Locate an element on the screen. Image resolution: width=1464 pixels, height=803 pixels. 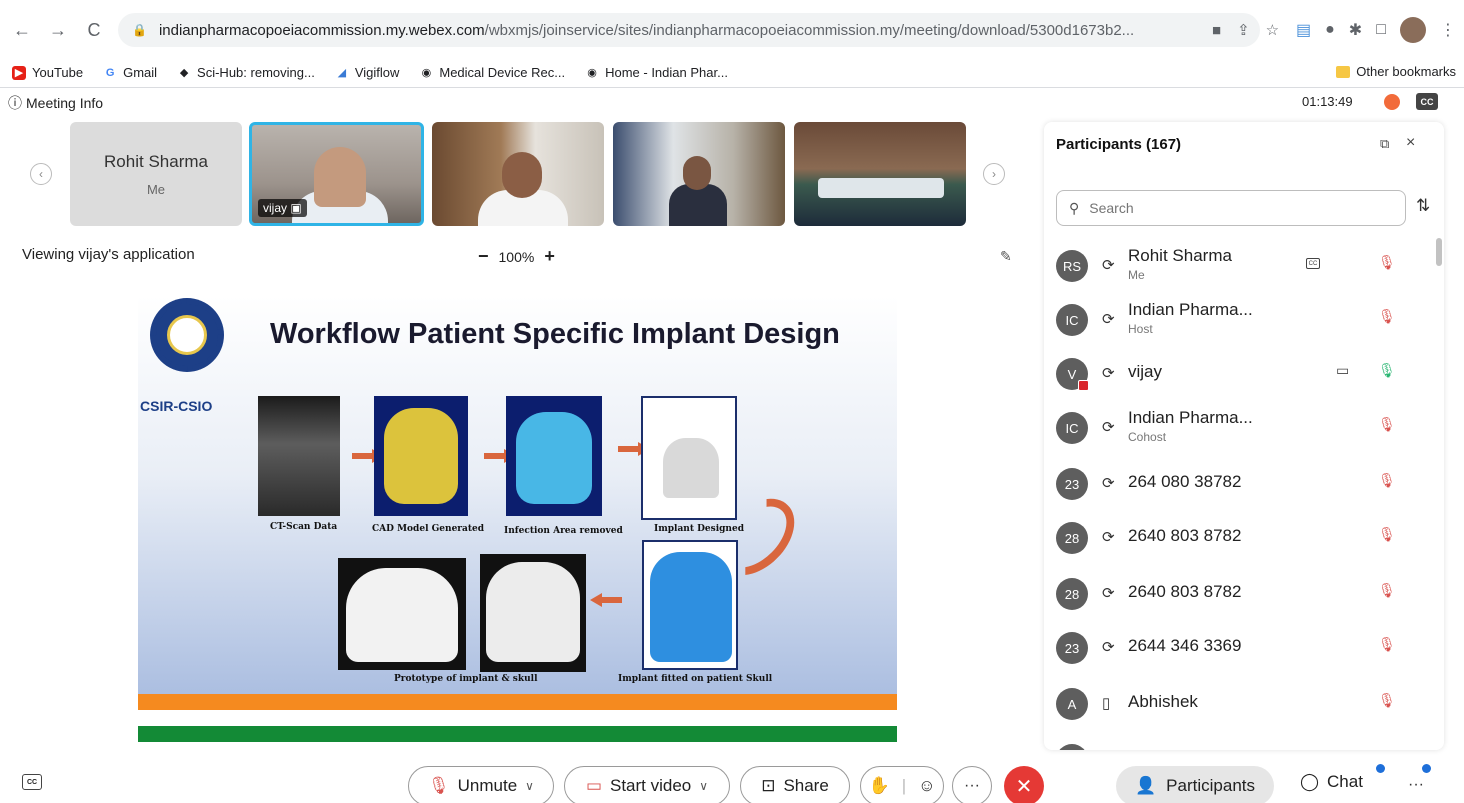
video-tile-self: Rohit Sharma Me is located at coordinates (156, 174).